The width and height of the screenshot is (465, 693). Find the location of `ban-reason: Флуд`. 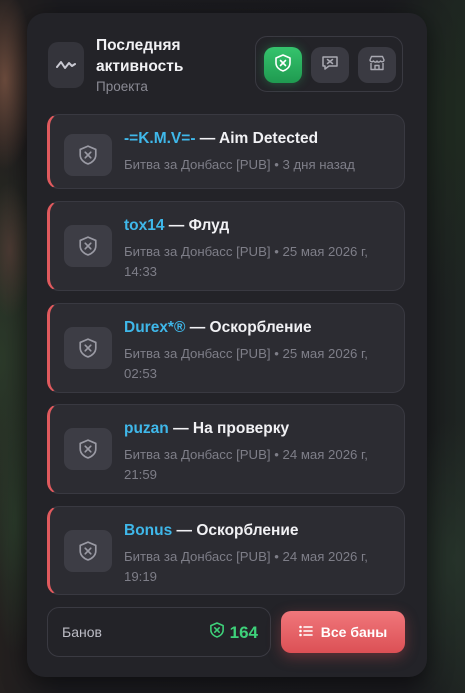

ban-reason: Флуд is located at coordinates (209, 225).